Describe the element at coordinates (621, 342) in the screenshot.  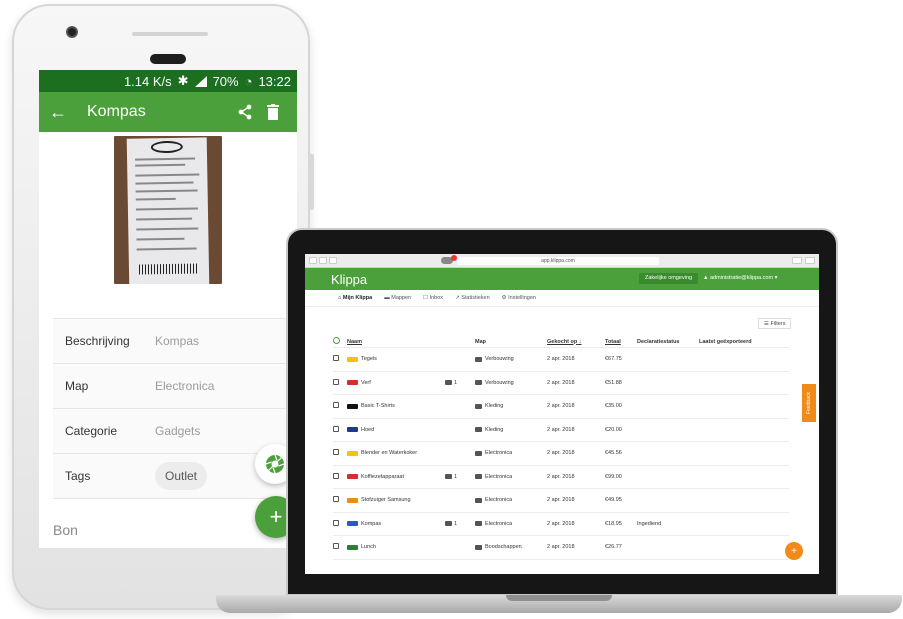
I see `column-header-total: Totaal` at that location.